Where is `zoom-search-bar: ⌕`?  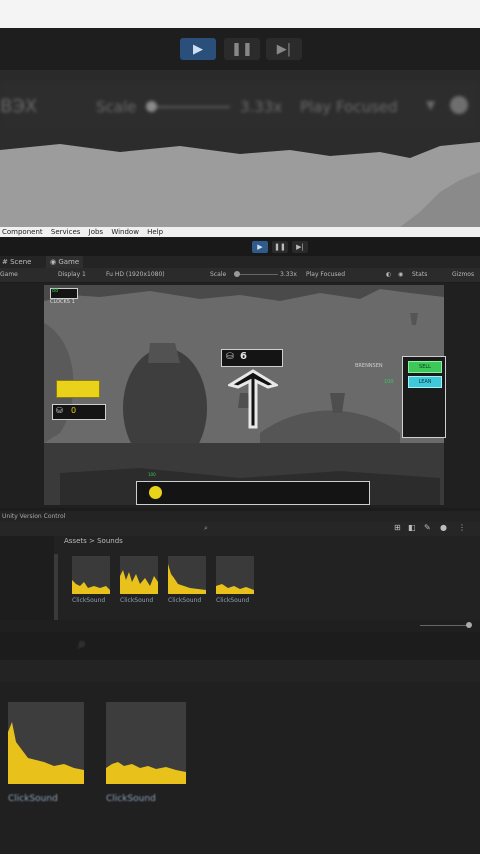
zoom-search-bar: ⌕ is located at coordinates (240, 646).